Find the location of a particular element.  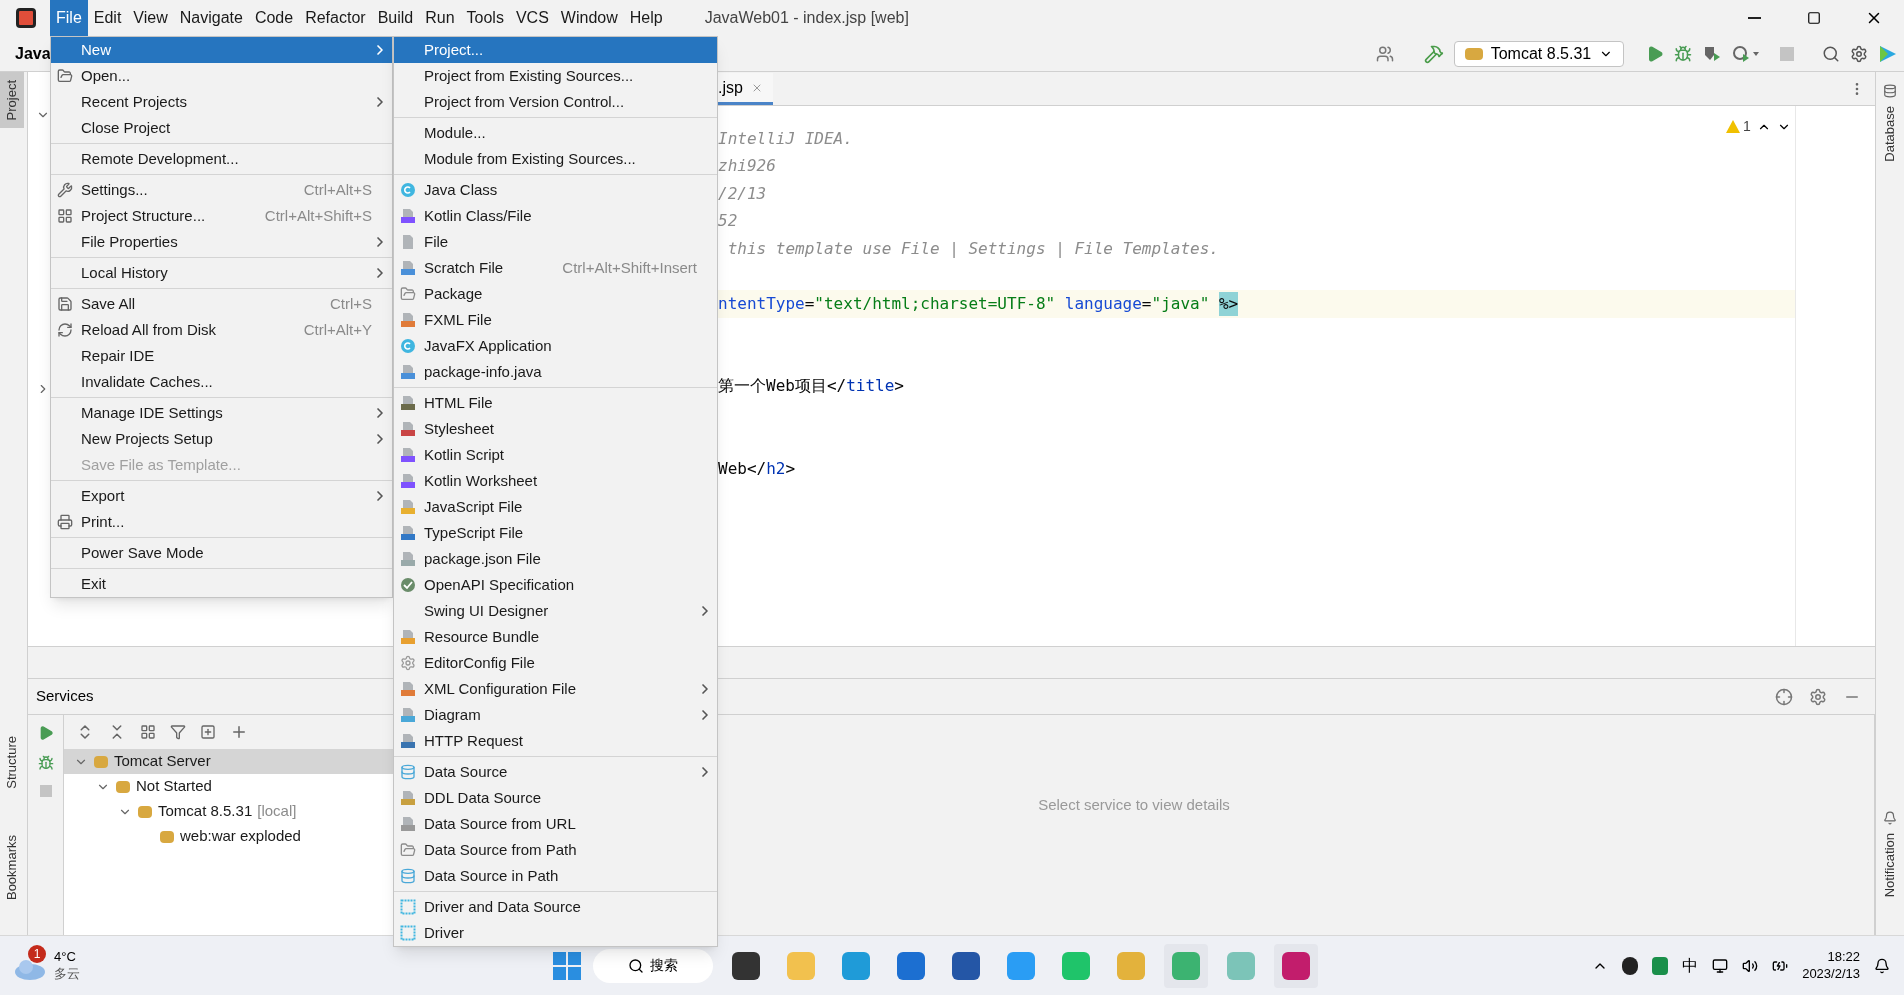

panel-title: Services is located at coordinates (65, 696).